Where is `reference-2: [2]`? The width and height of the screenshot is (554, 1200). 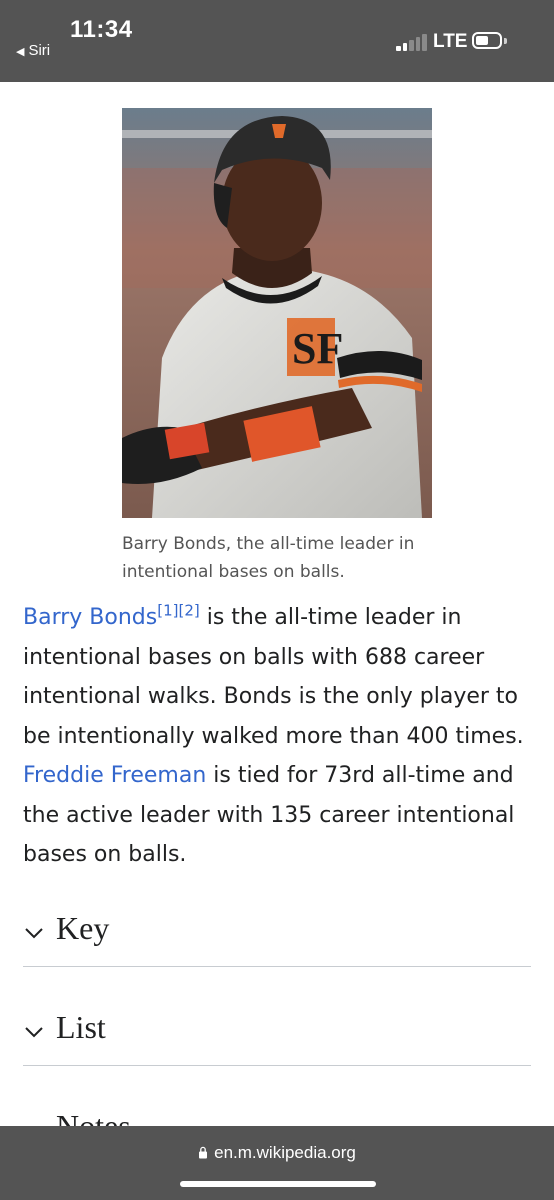
reference-2: [2] is located at coordinates (188, 611).